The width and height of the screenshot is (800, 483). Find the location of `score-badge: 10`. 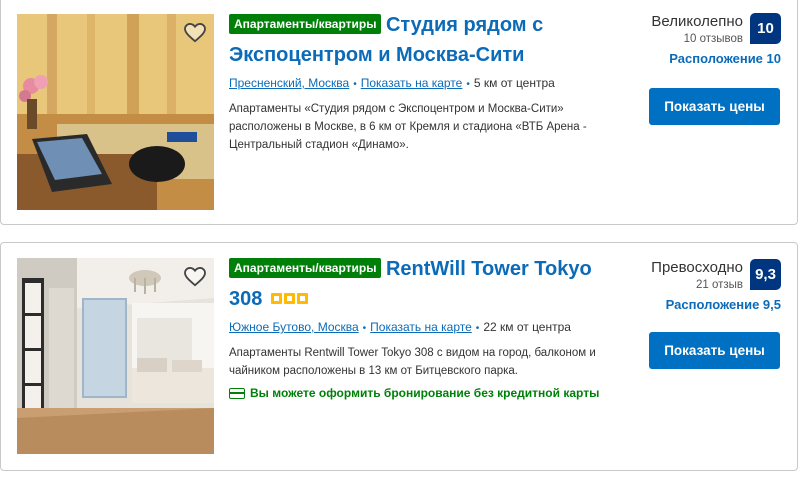

score-badge: 10 is located at coordinates (765, 28).